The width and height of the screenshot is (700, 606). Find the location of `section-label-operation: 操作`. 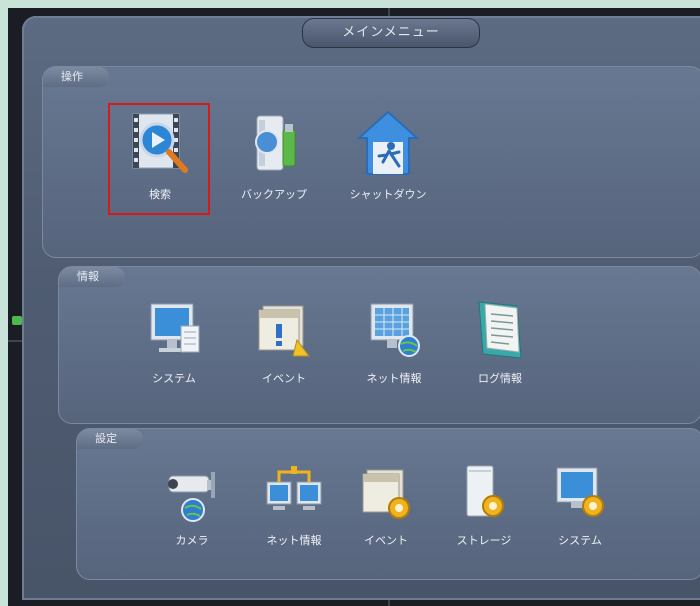

section-label-operation: 操作 is located at coordinates (76, 77).